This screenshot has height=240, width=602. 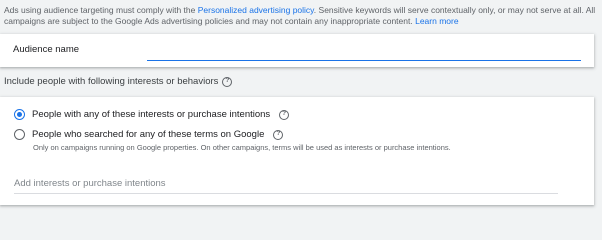 What do you see at coordinates (286, 183) in the screenshot?
I see `add-interests-input` at bounding box center [286, 183].